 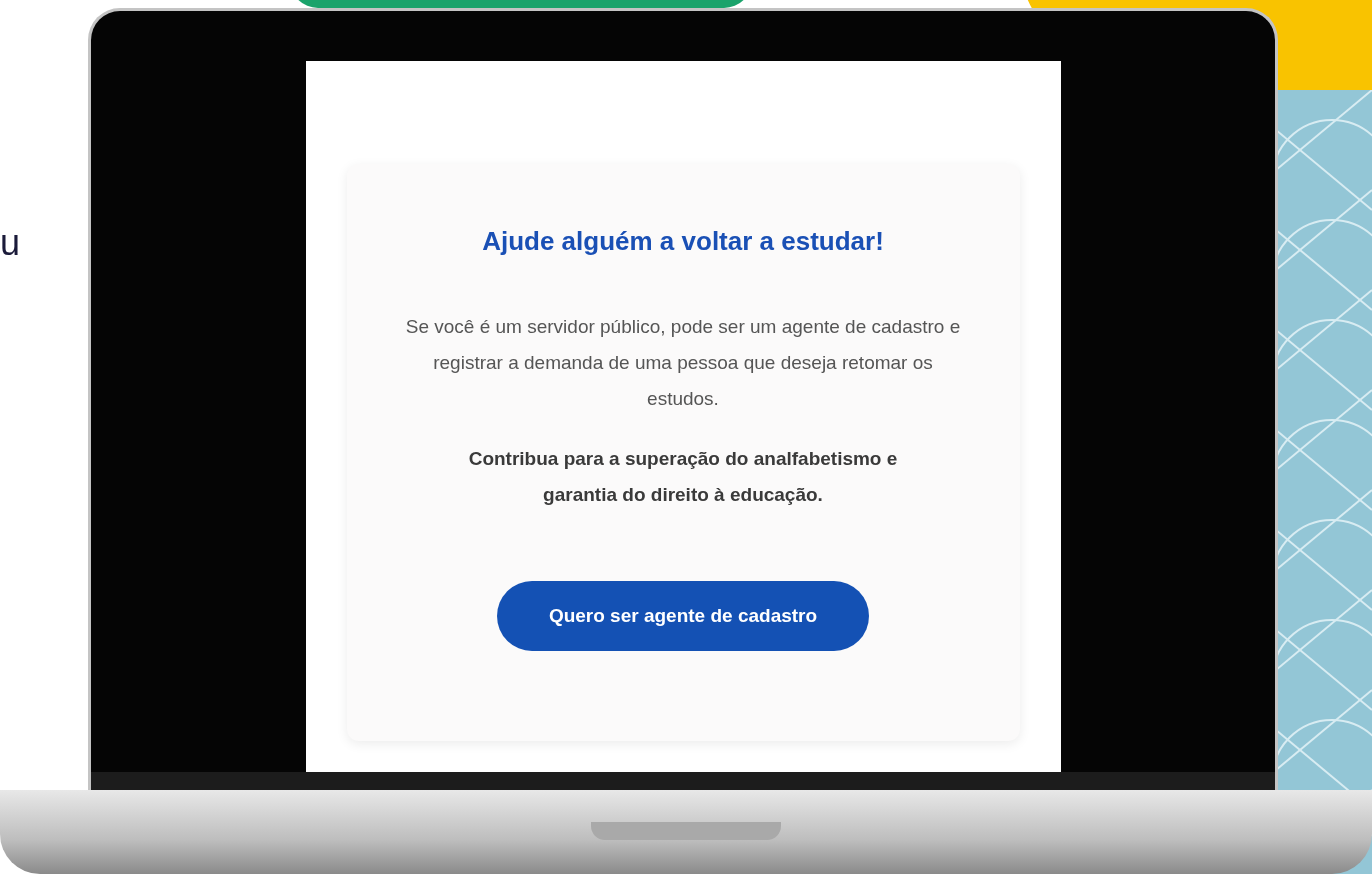 I want to click on heading-text: u, so click(x=10, y=243).